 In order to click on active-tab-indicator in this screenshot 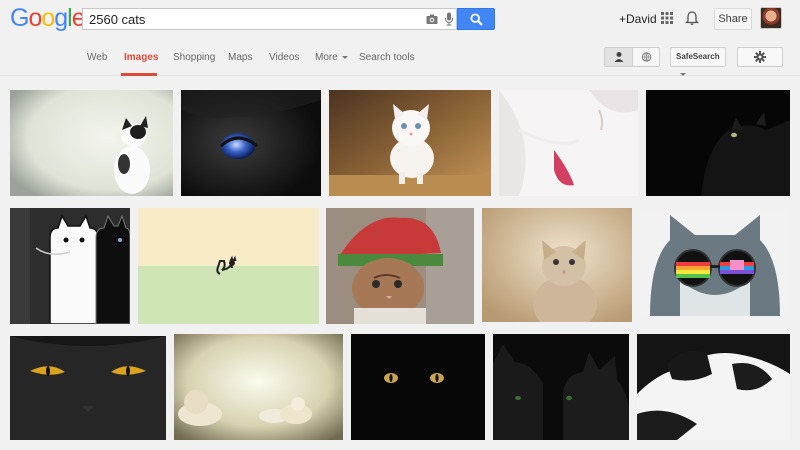, I will do `click(139, 74)`.